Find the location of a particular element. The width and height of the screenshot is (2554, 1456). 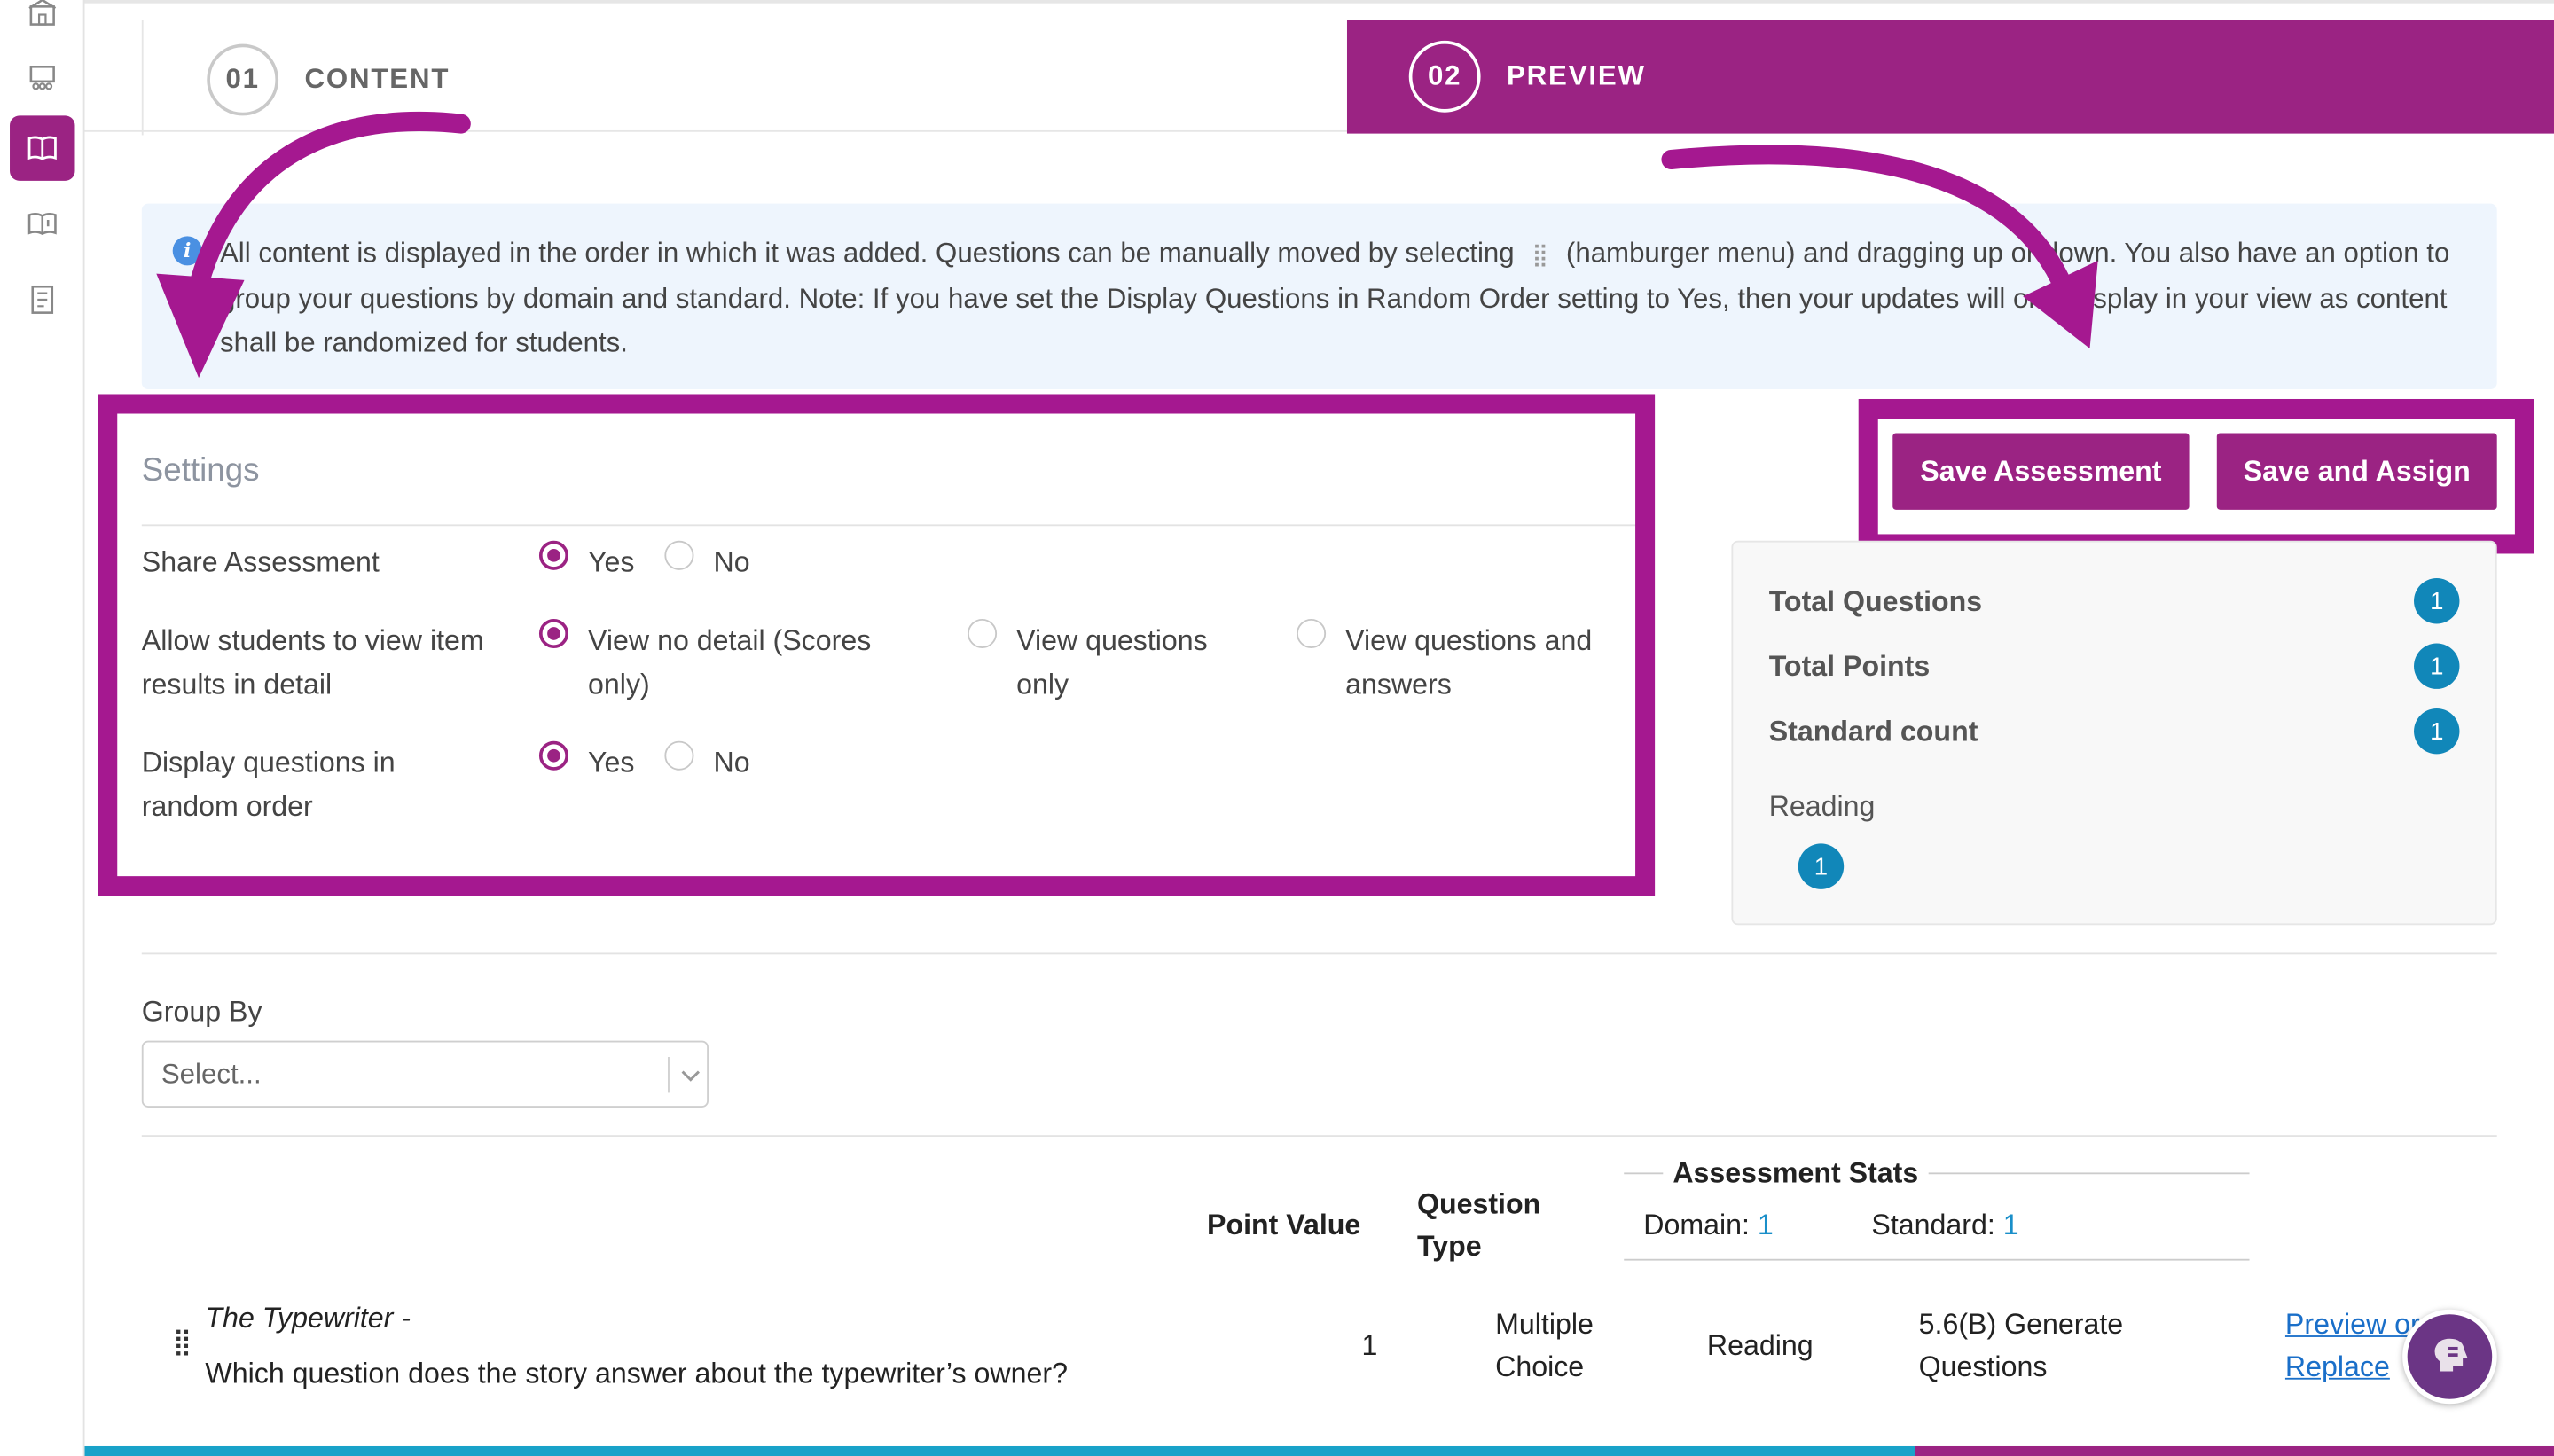

standard-stat: Standard: 1 is located at coordinates (1944, 1224).